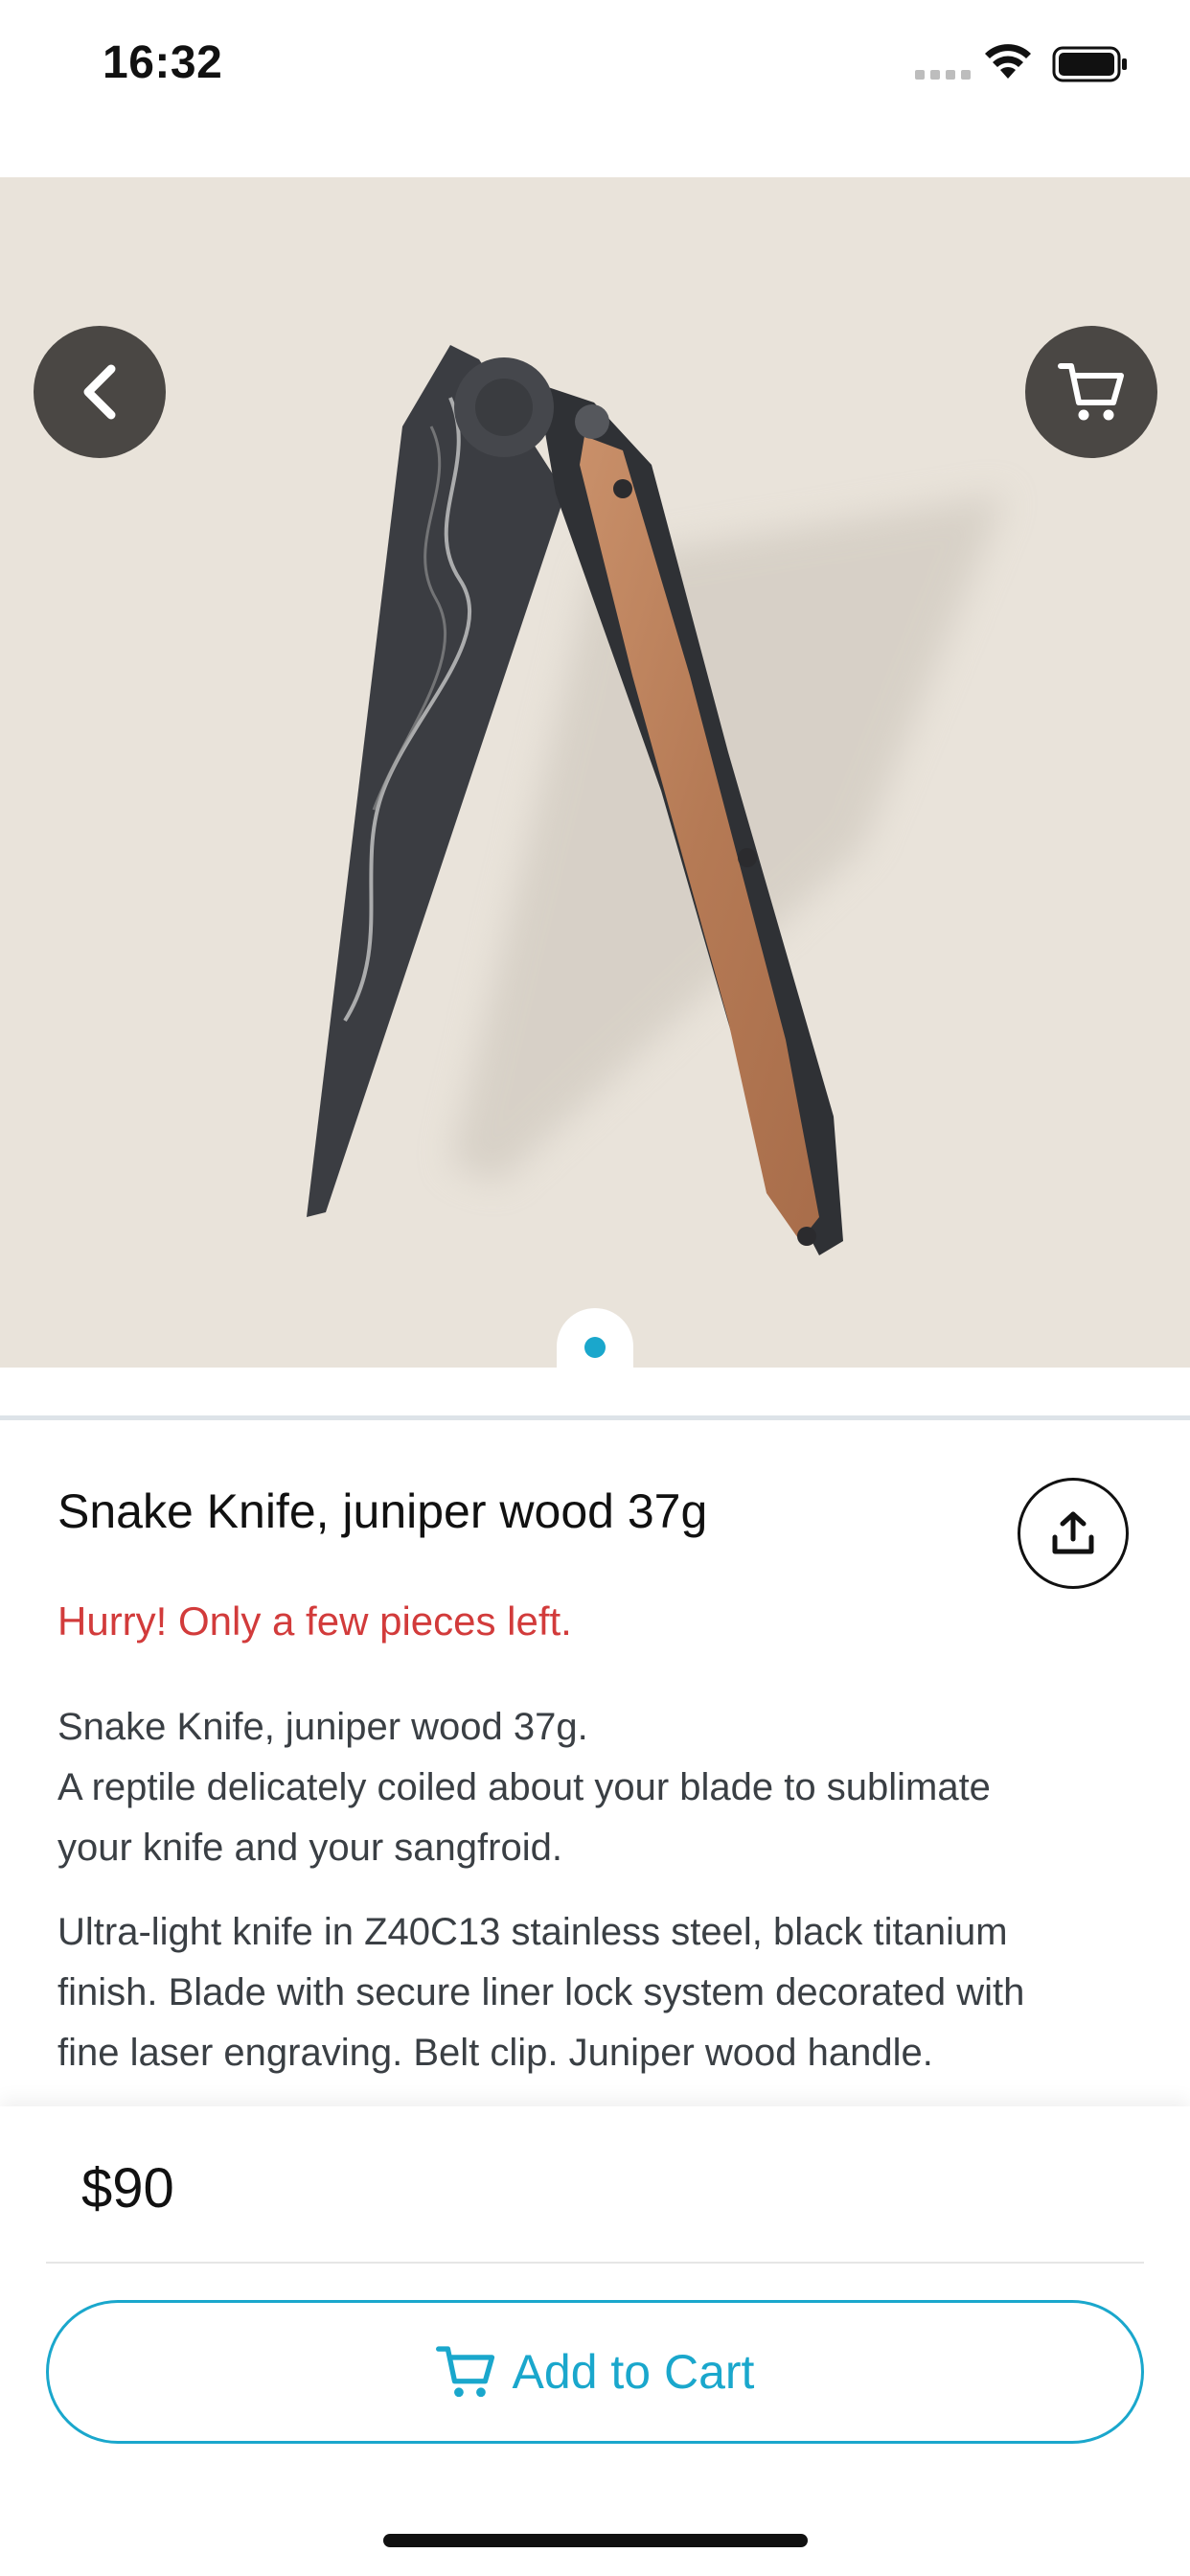 This screenshot has height=2576, width=1190. Describe the element at coordinates (943, 75) in the screenshot. I see `cellular-signal-icon` at that location.